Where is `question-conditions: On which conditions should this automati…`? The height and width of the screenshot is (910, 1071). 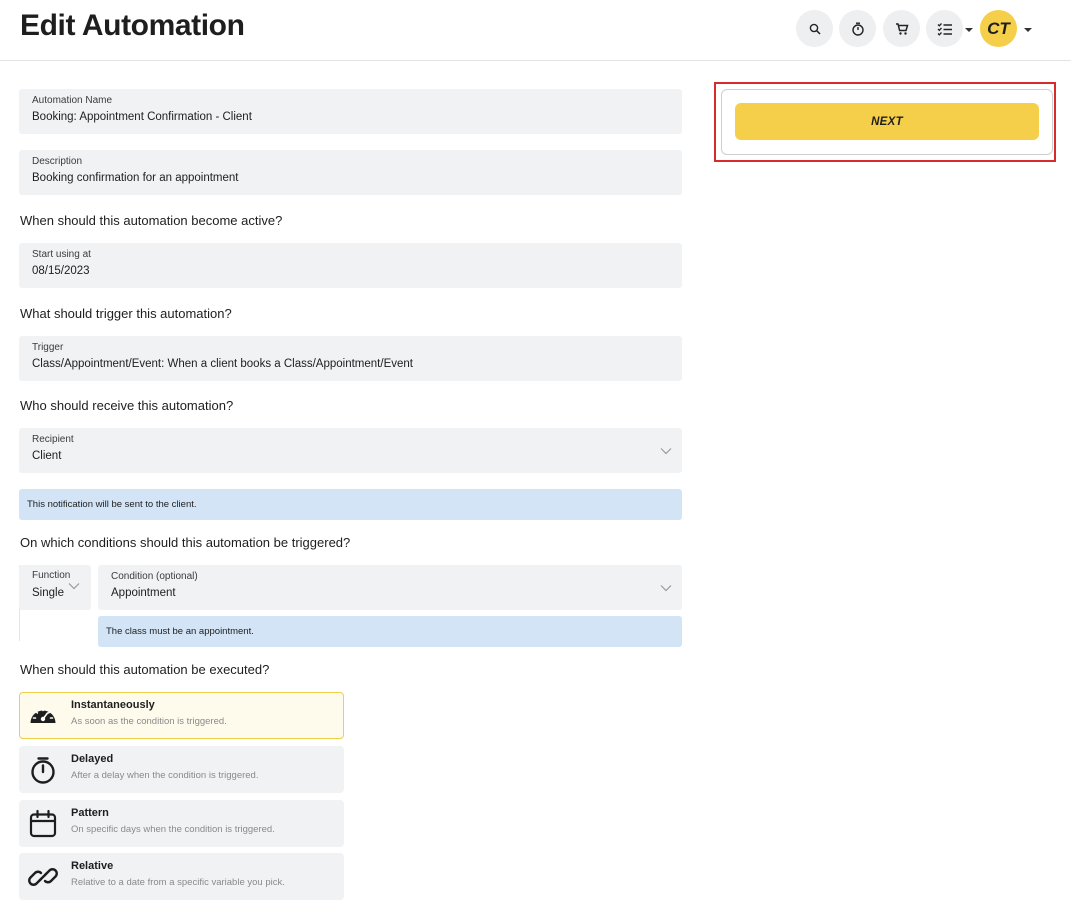 question-conditions: On which conditions should this automati… is located at coordinates (185, 542).